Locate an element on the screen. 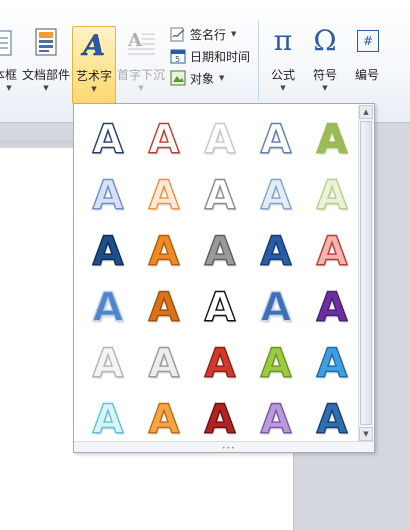 Image resolution: width=410 pixels, height=530 pixels. number-icon: # is located at coordinates (368, 41).